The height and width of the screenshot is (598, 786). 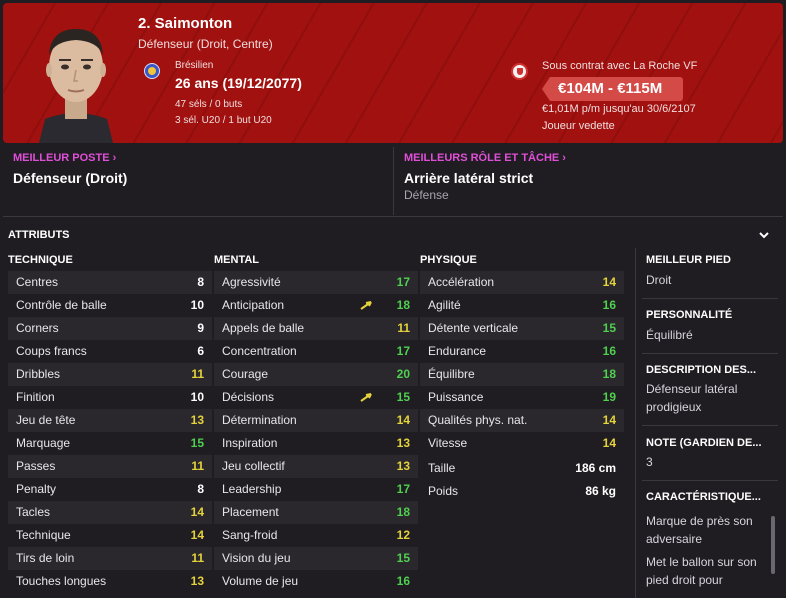 What do you see at coordinates (110, 512) in the screenshot?
I see `attribute-row: Tacles 14` at bounding box center [110, 512].